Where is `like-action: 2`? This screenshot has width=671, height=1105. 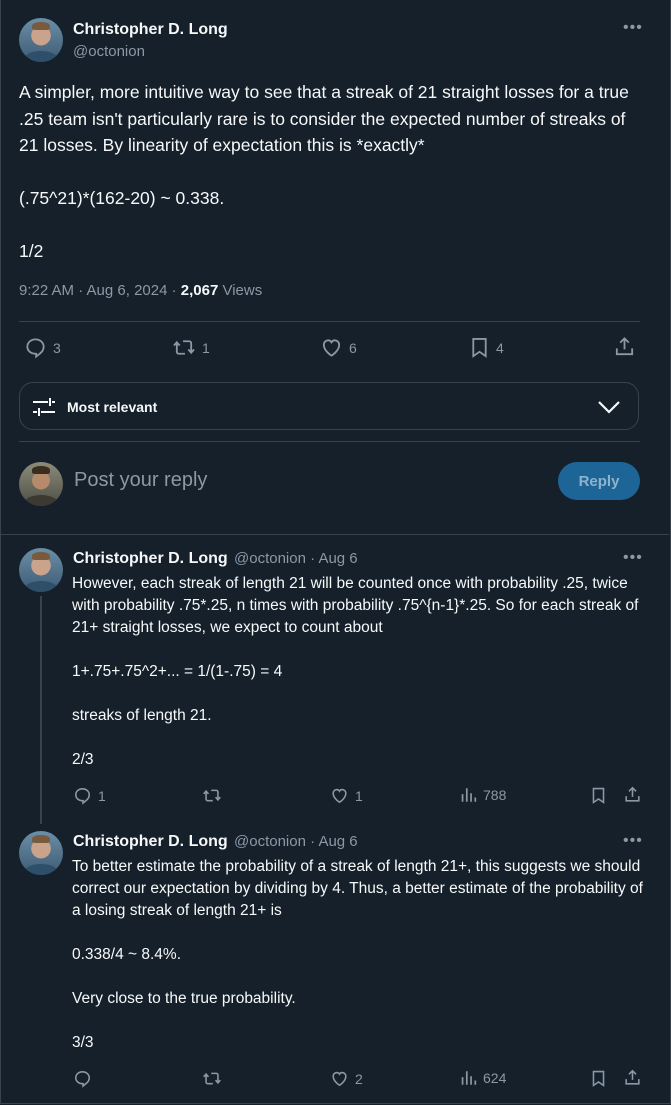 like-action: 2 is located at coordinates (346, 1078).